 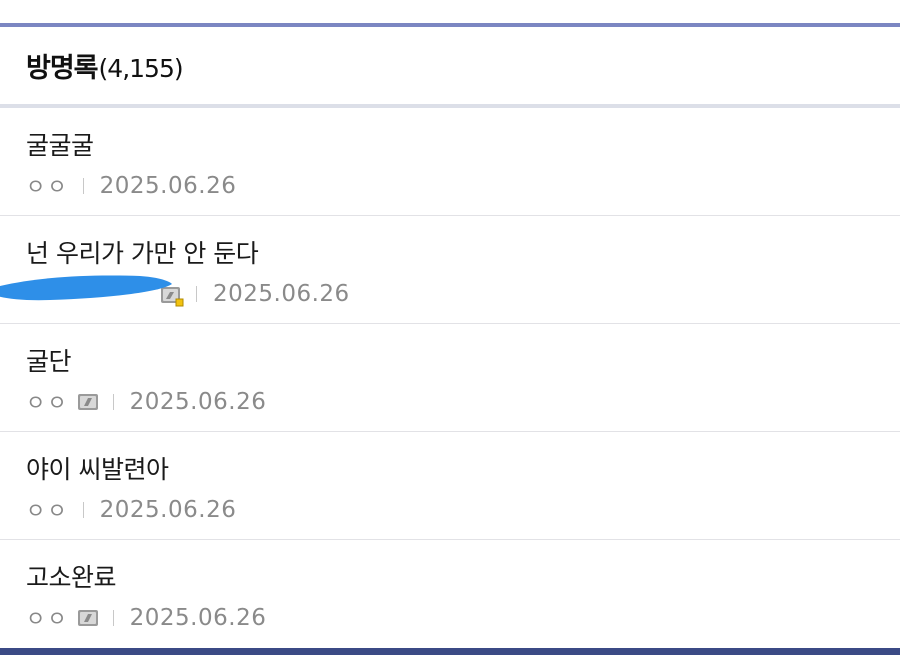 What do you see at coordinates (450, 11) in the screenshot?
I see `top-strip` at bounding box center [450, 11].